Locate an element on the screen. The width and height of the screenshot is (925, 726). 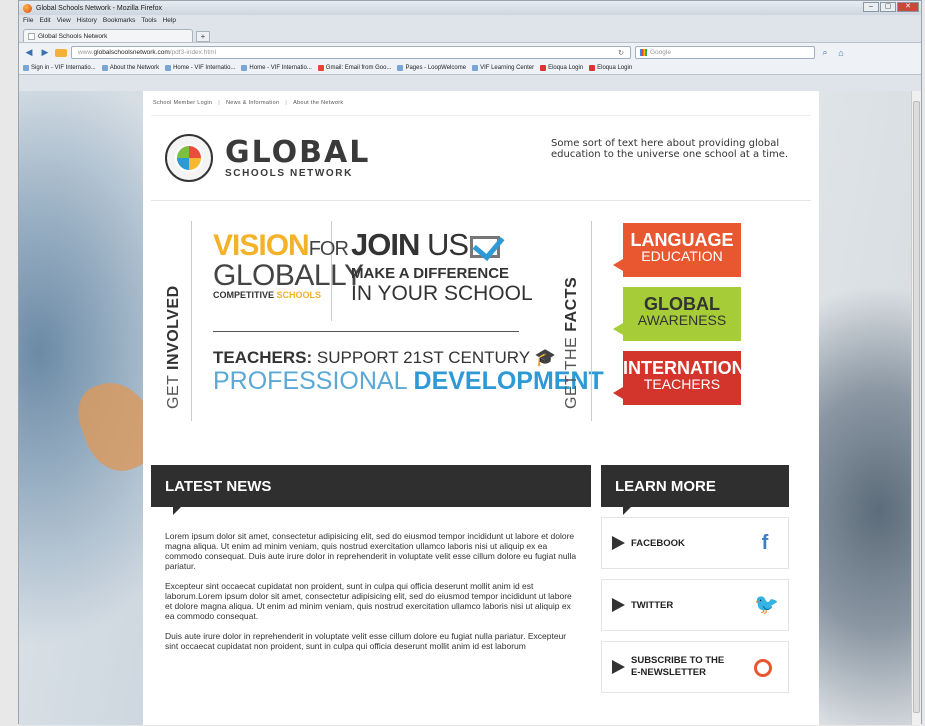
scrollbar-thumb is located at coordinates (916, 407).